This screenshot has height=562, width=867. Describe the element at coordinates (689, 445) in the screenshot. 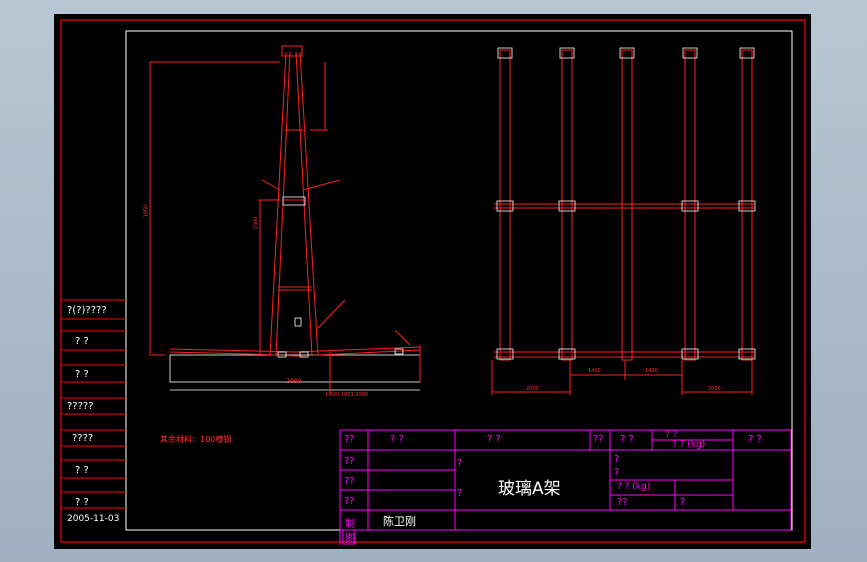

I see `tb-weight-1: ? ? (kg)` at that location.